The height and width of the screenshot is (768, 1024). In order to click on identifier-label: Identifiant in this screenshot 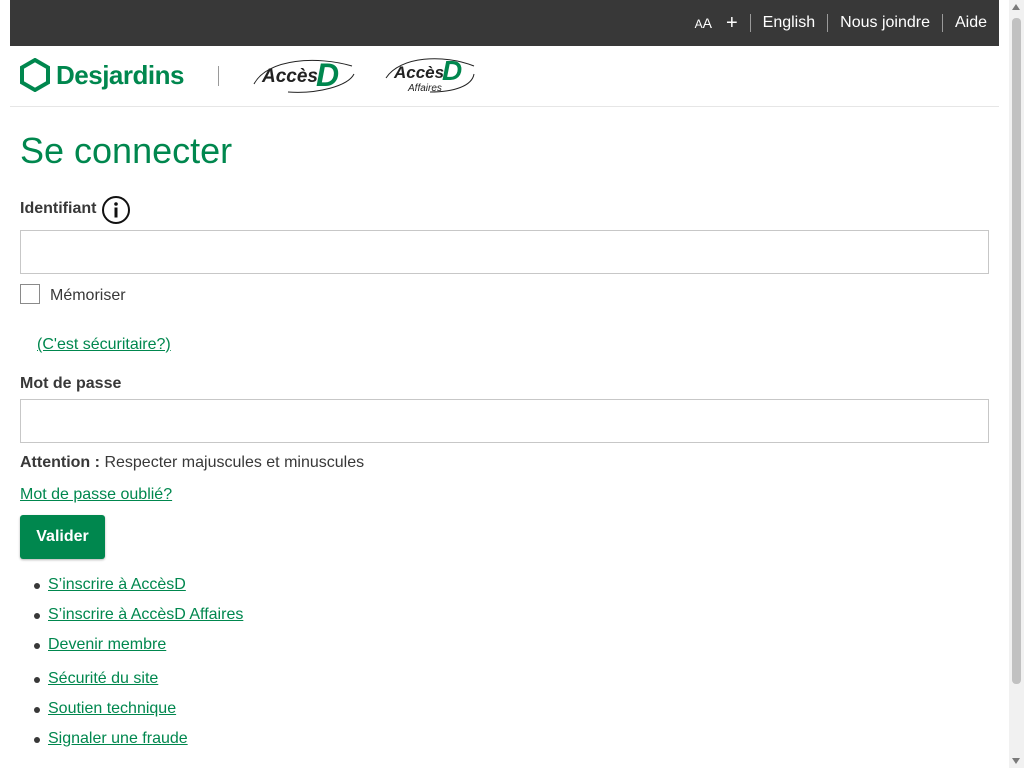, I will do `click(58, 208)`.